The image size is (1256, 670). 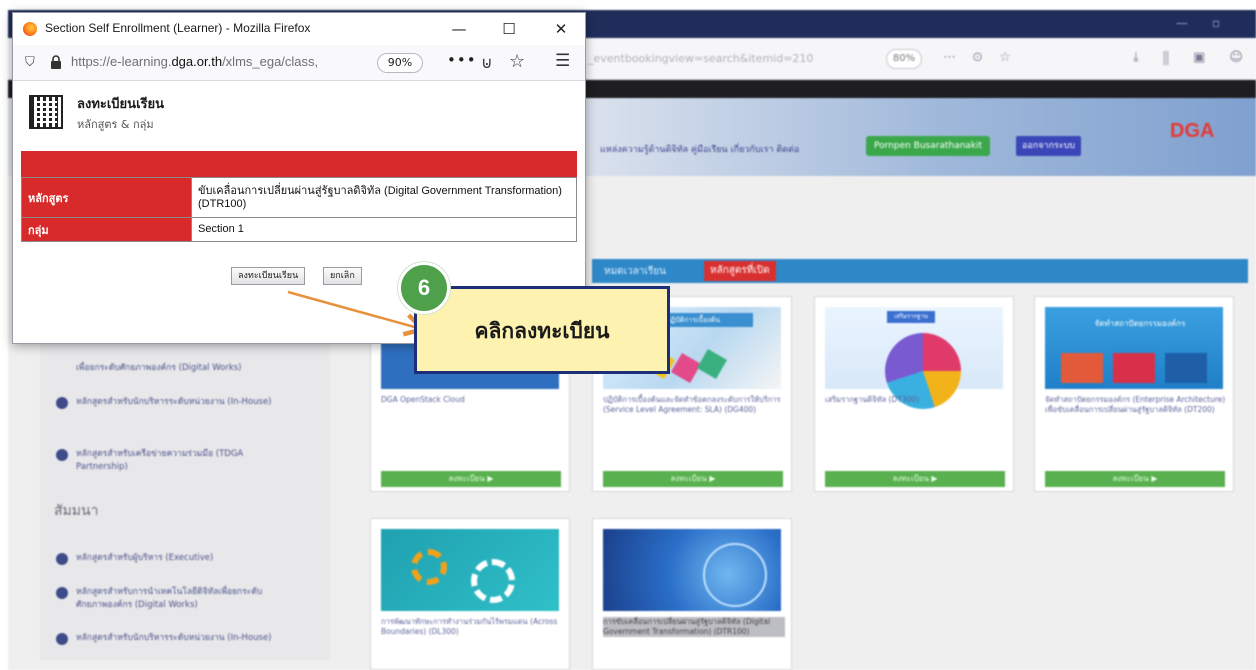 What do you see at coordinates (1140, 323) in the screenshot?
I see `course-banner: จัดทำสถาปัตยกรรมองค์กร` at bounding box center [1140, 323].